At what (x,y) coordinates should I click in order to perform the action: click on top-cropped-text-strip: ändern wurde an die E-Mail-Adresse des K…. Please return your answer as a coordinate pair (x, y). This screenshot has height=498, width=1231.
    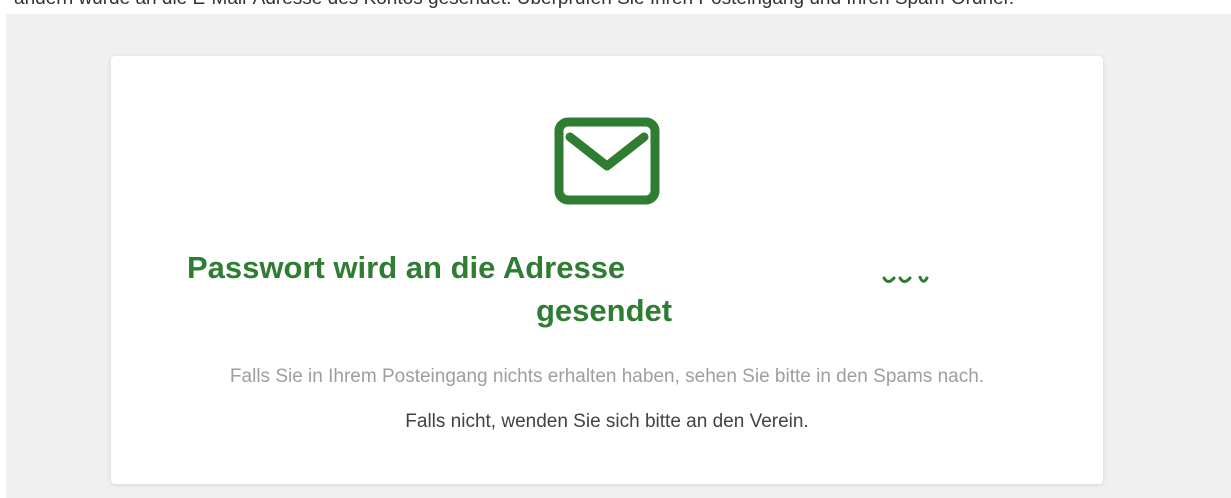
    Looking at the image, I should click on (615, 7).